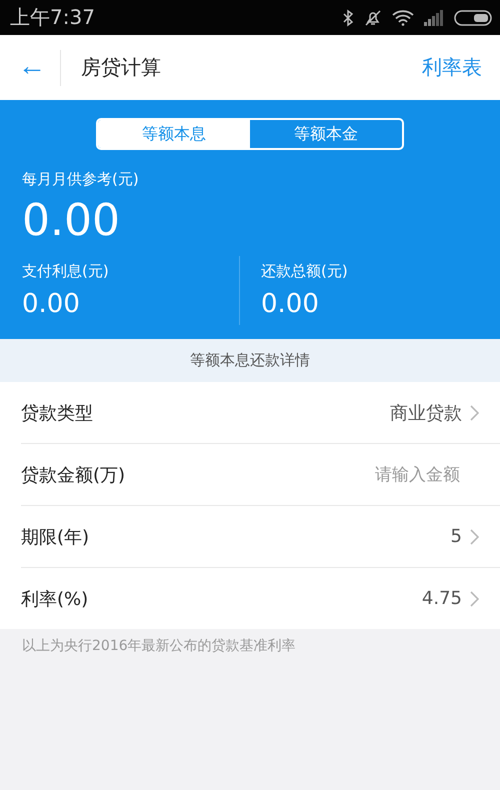  I want to click on rate-table-link: 利率表, so click(452, 67).